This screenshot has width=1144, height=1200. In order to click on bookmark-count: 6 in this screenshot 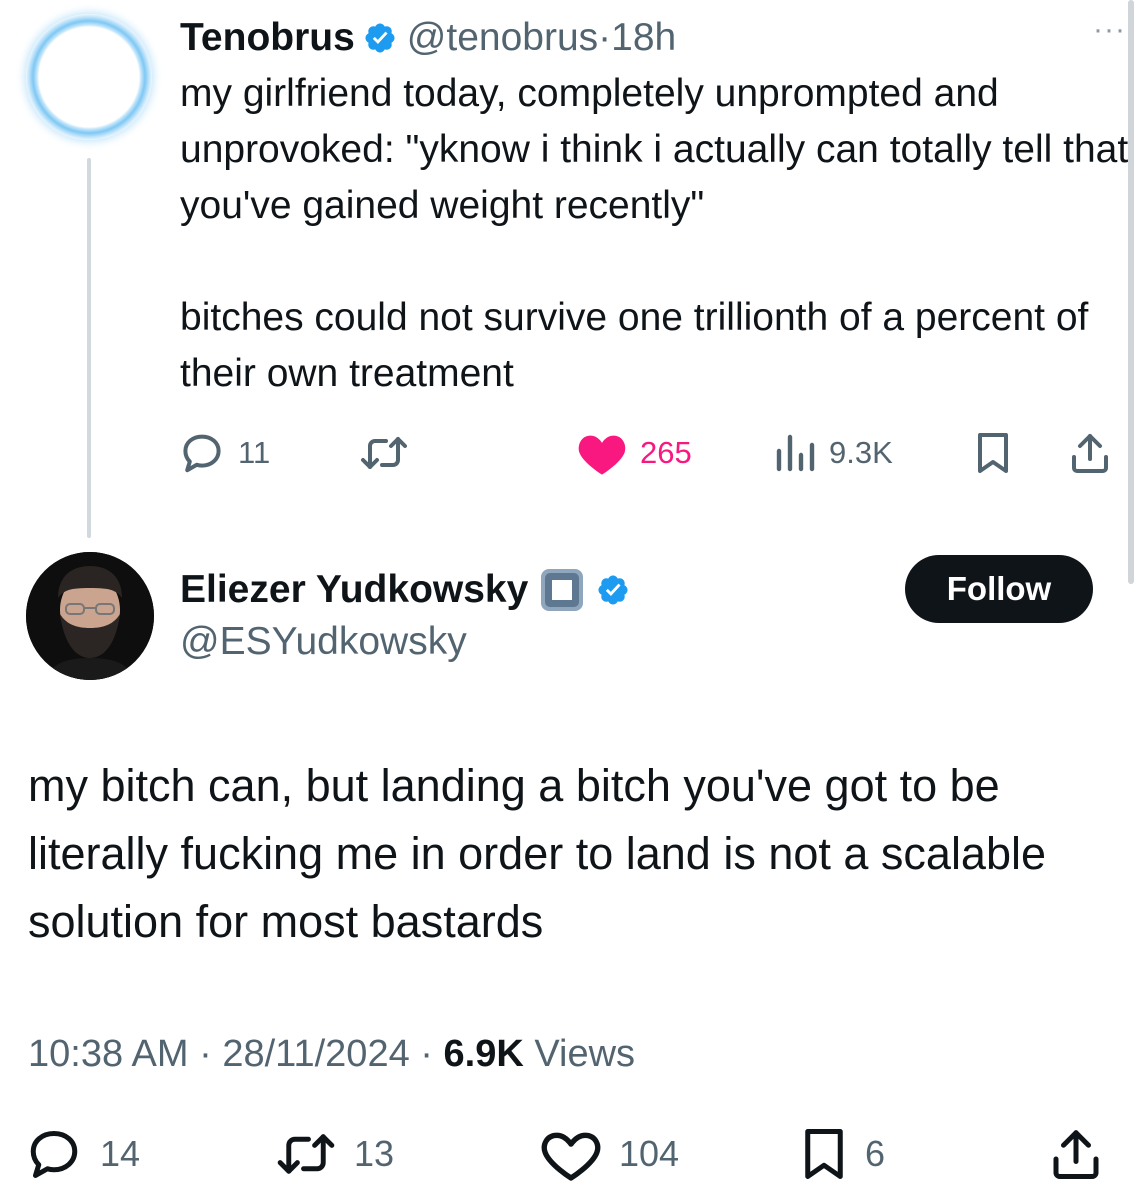, I will do `click(875, 1153)`.